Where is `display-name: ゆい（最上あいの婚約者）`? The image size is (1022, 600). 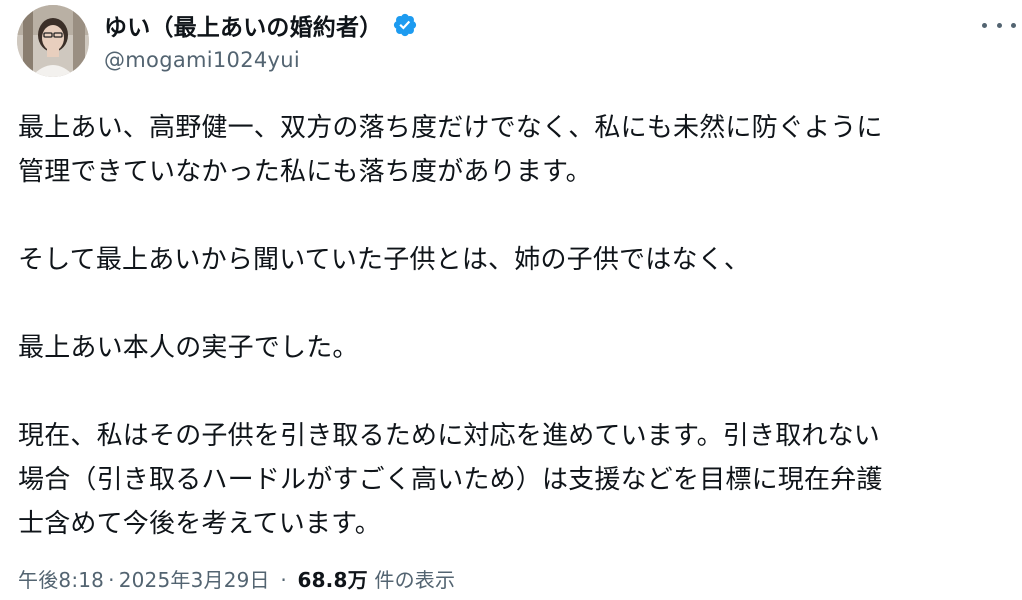 display-name: ゆい（最上あいの婚約者） is located at coordinates (243, 25).